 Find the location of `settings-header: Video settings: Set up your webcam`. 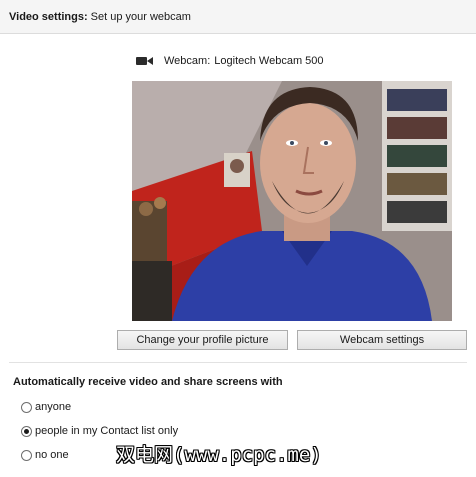

settings-header: Video settings: Set up your webcam is located at coordinates (238, 17).